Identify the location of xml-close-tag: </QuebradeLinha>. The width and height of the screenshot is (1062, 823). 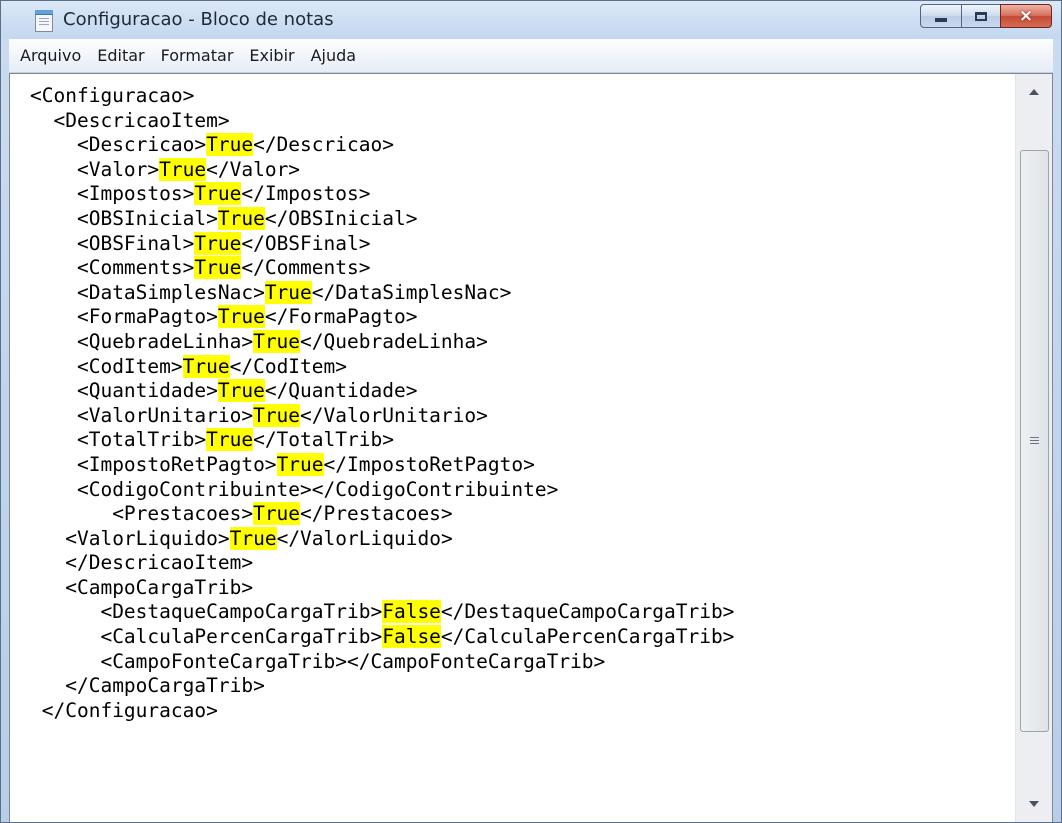
(394, 341).